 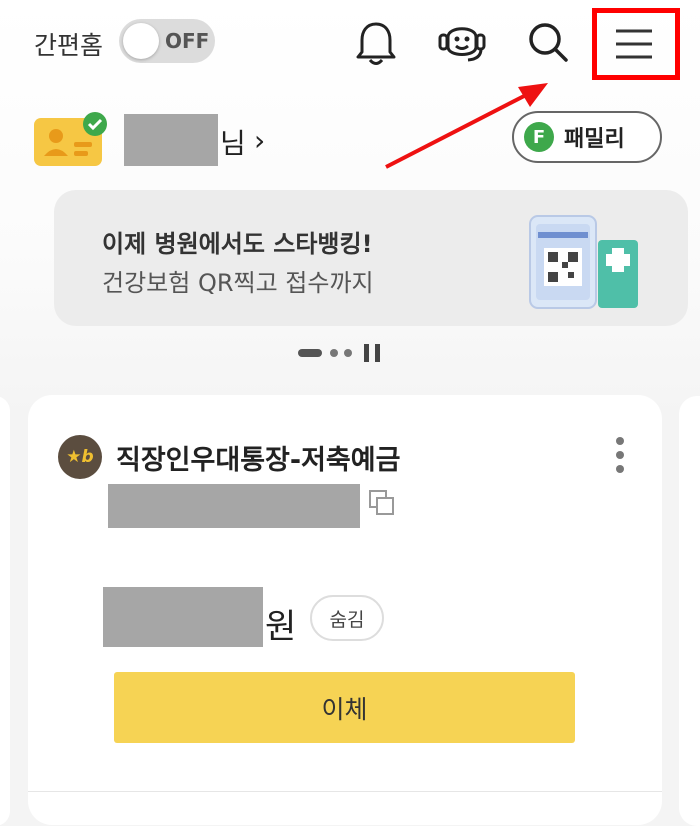 I want to click on search-icon, so click(x=548, y=42).